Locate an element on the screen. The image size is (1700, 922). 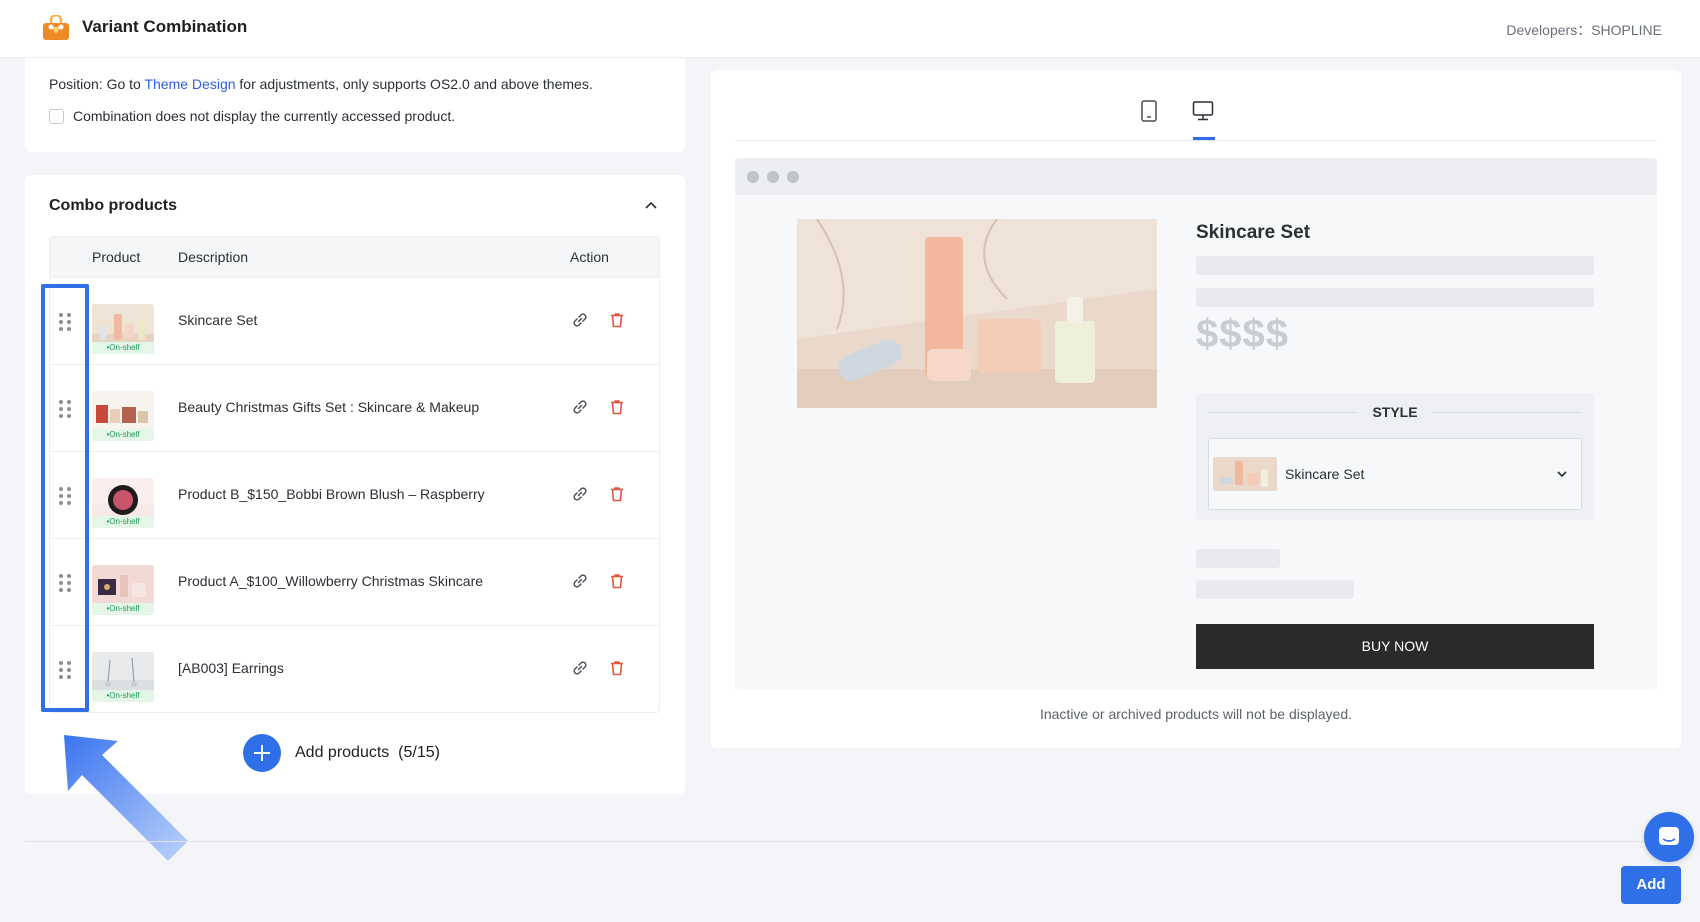
product-image is located at coordinates (977, 313).